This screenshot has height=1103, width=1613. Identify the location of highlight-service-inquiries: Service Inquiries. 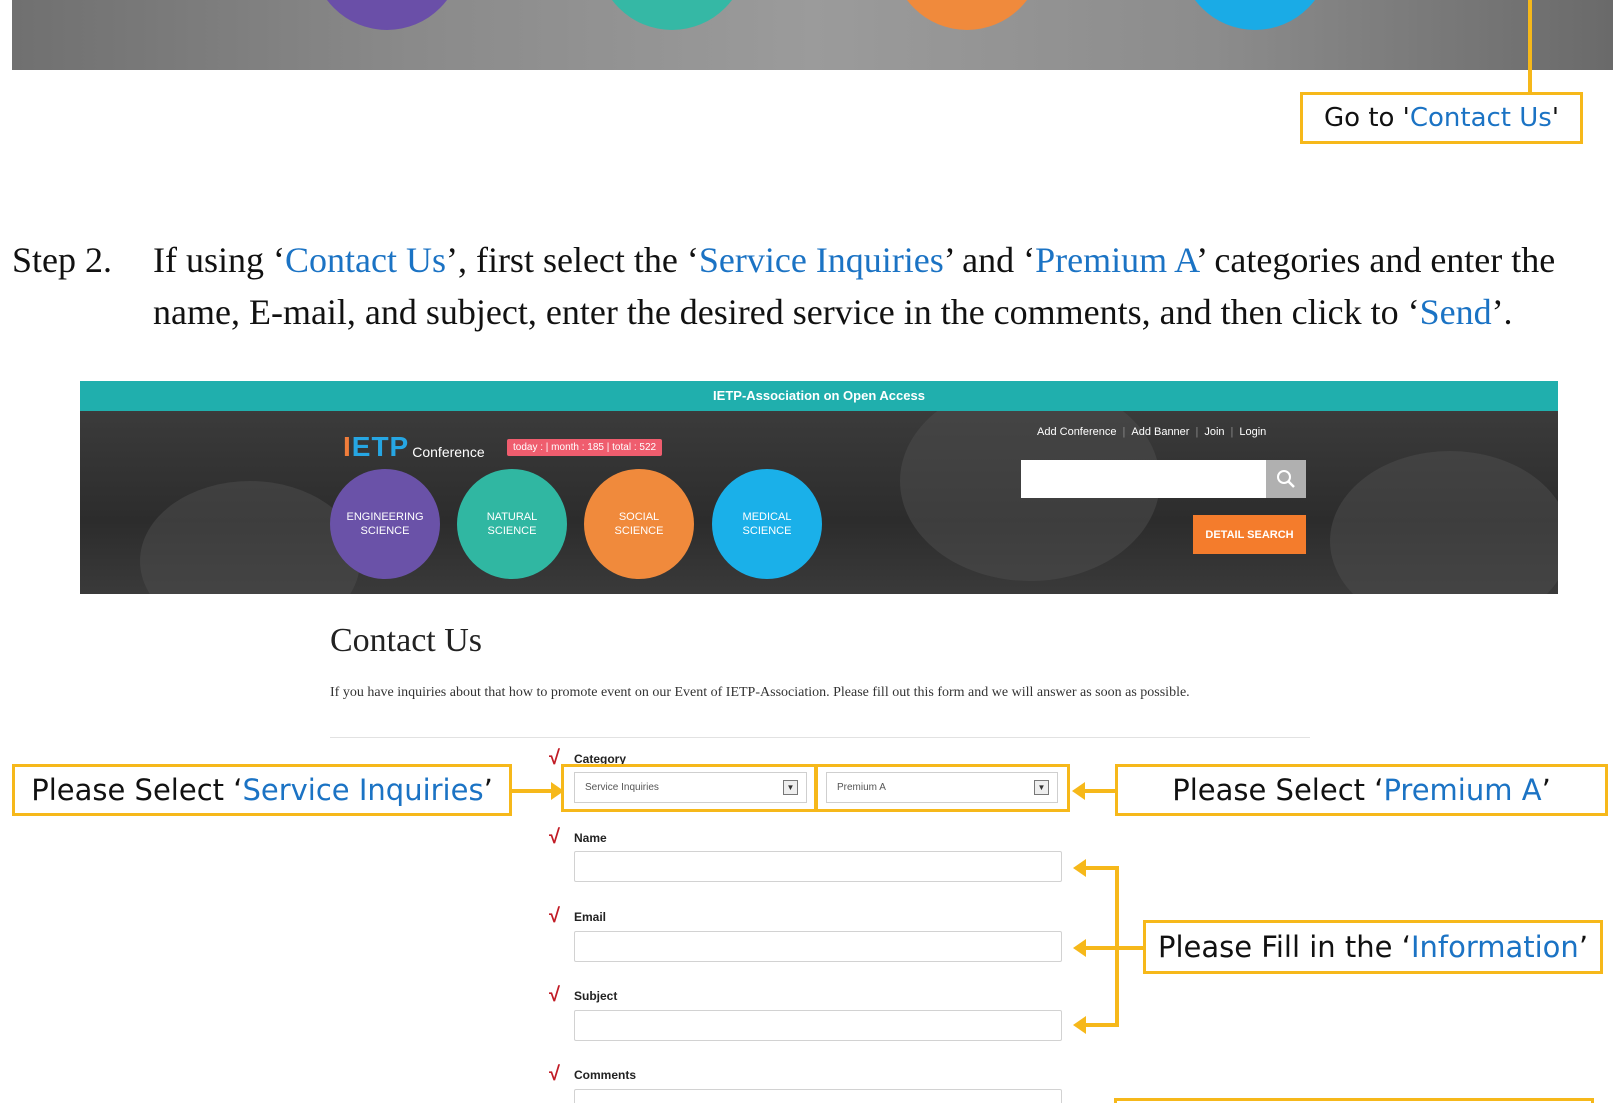
(821, 260).